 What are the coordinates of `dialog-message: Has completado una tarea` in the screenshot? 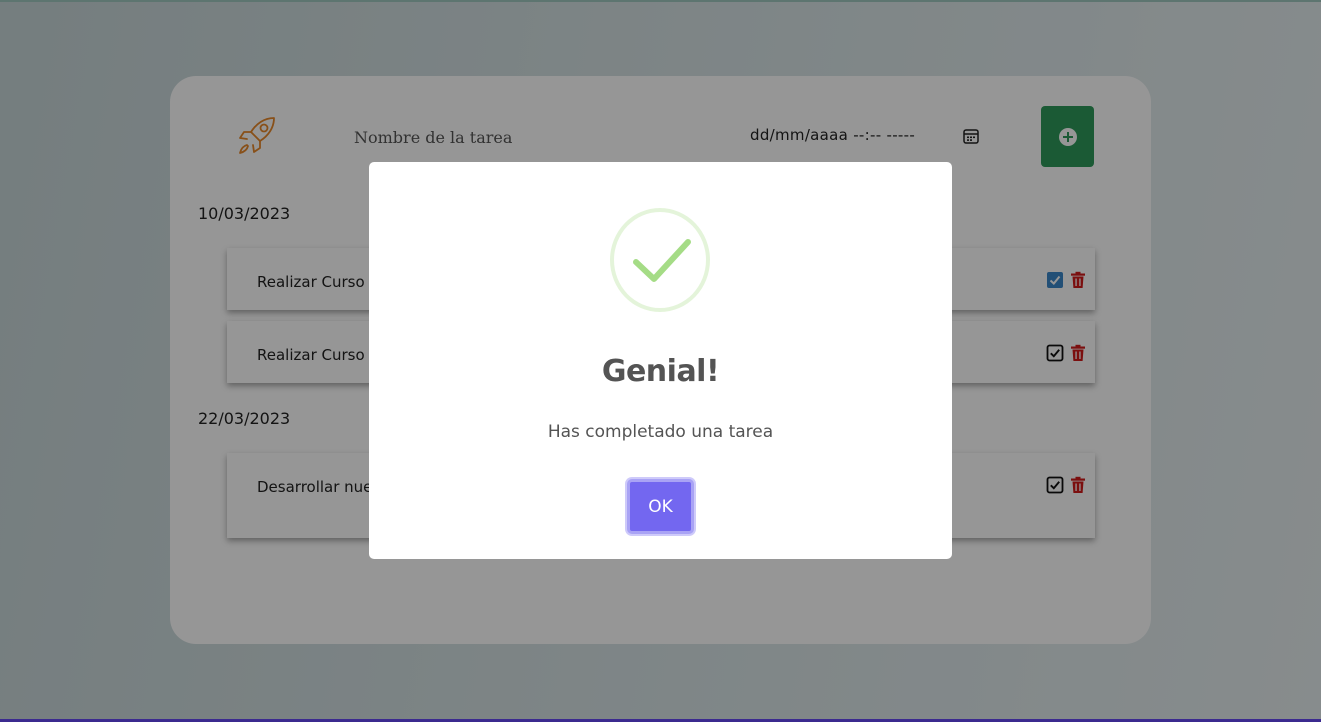 It's located at (660, 432).